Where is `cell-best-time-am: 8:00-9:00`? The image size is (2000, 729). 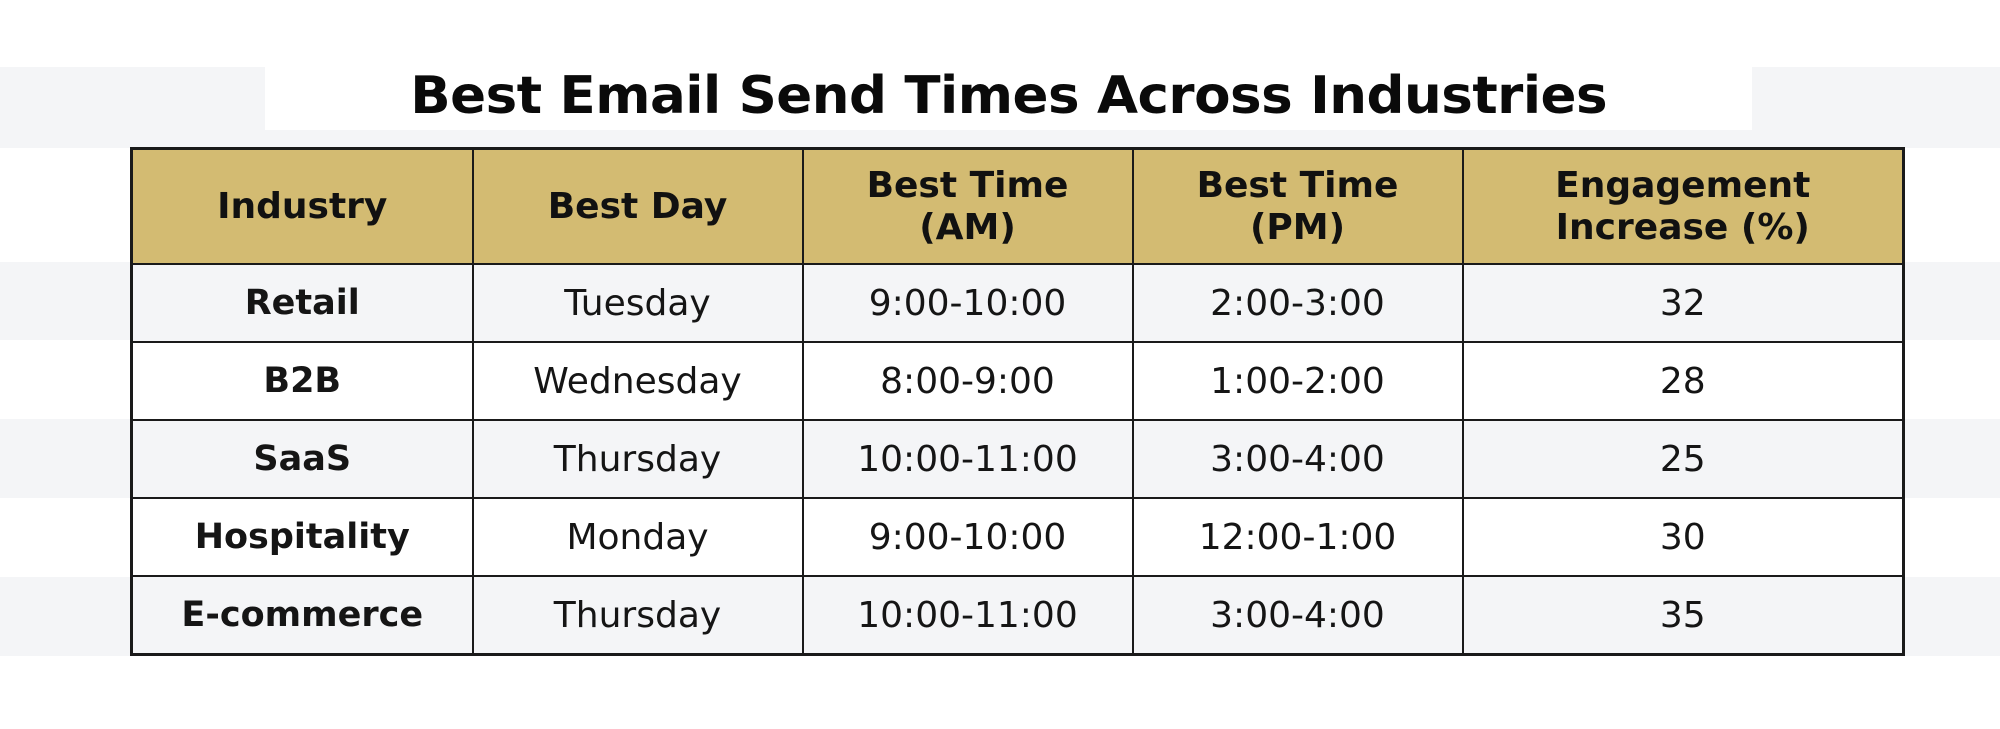 cell-best-time-am: 8:00-9:00 is located at coordinates (967, 381).